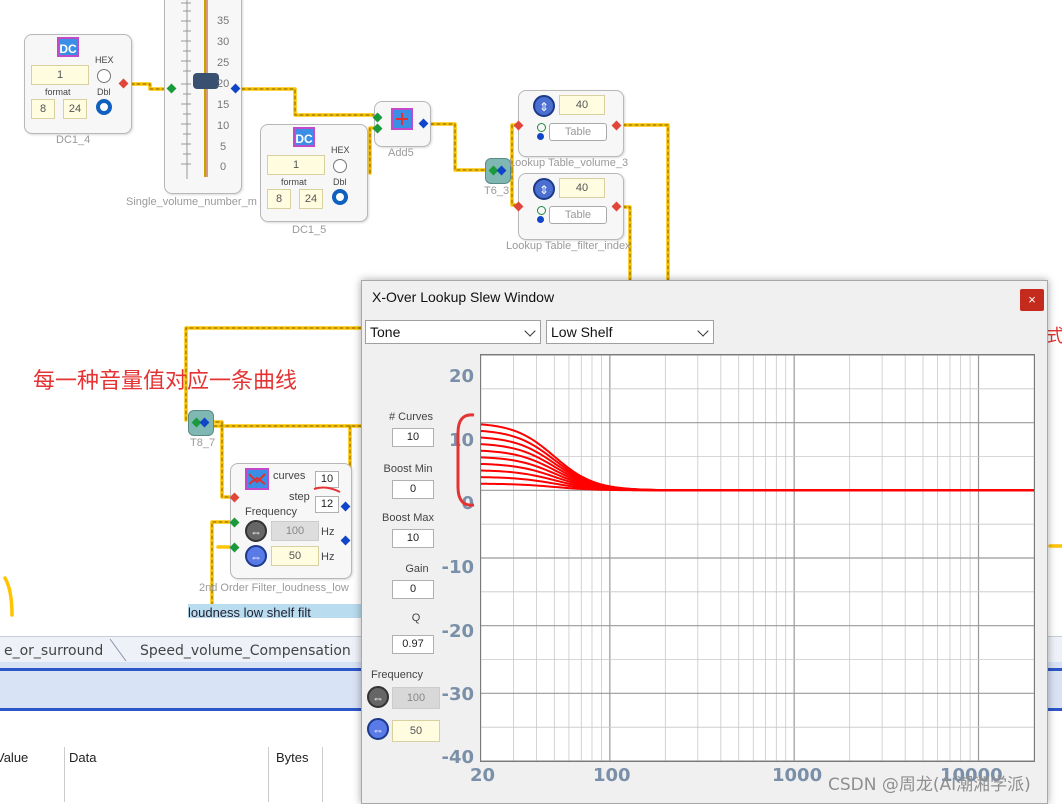  I want to click on annotation-text: 每一种音量值对应一条曲线, so click(165, 381).